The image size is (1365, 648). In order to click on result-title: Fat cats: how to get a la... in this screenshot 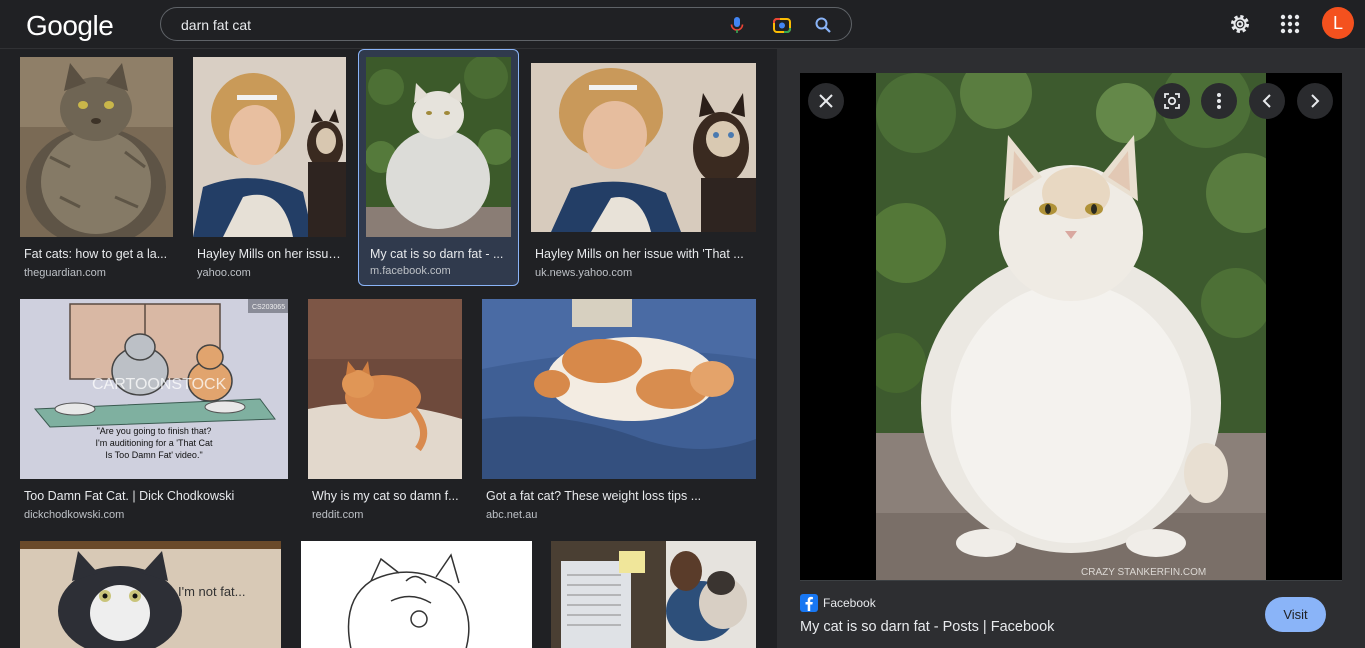, I will do `click(98, 254)`.